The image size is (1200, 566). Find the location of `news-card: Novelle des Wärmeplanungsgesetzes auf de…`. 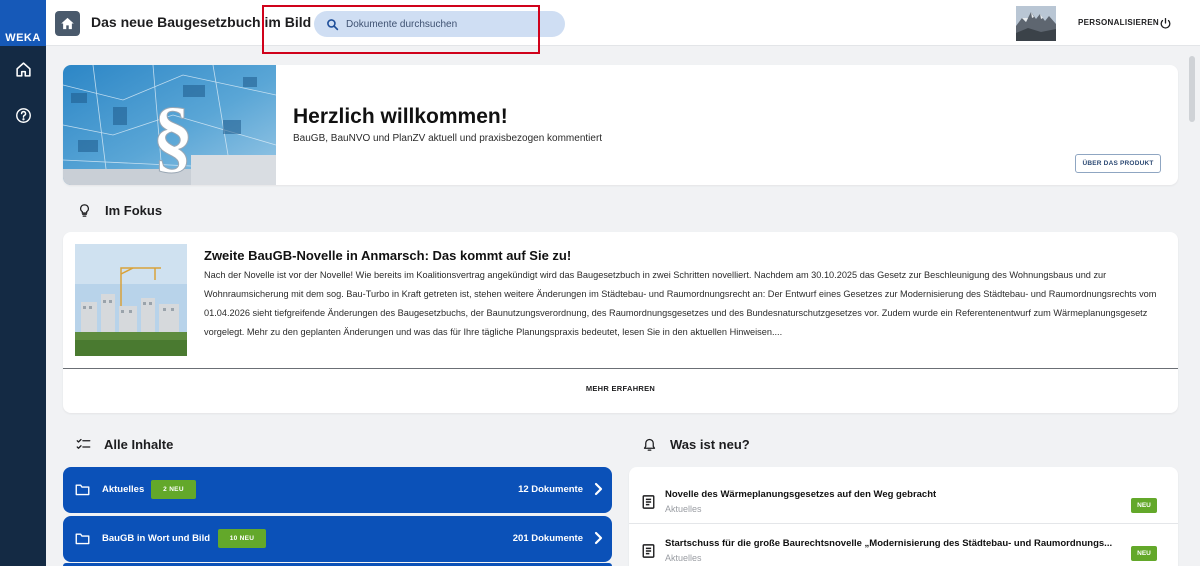

news-card: Novelle des Wärmeplanungsgesetzes auf de… is located at coordinates (903, 516).